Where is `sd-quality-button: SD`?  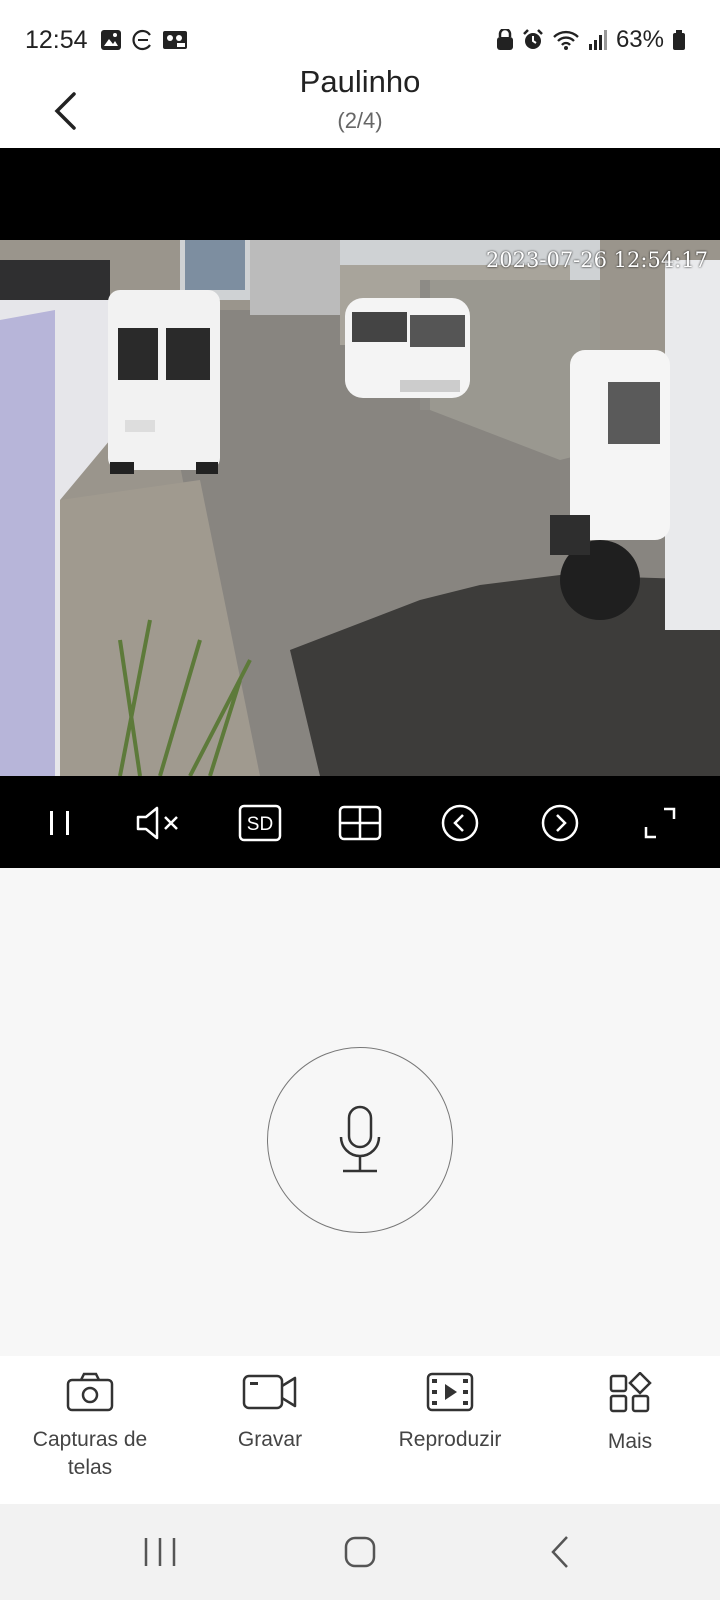
sd-quality-button: SD is located at coordinates (260, 823).